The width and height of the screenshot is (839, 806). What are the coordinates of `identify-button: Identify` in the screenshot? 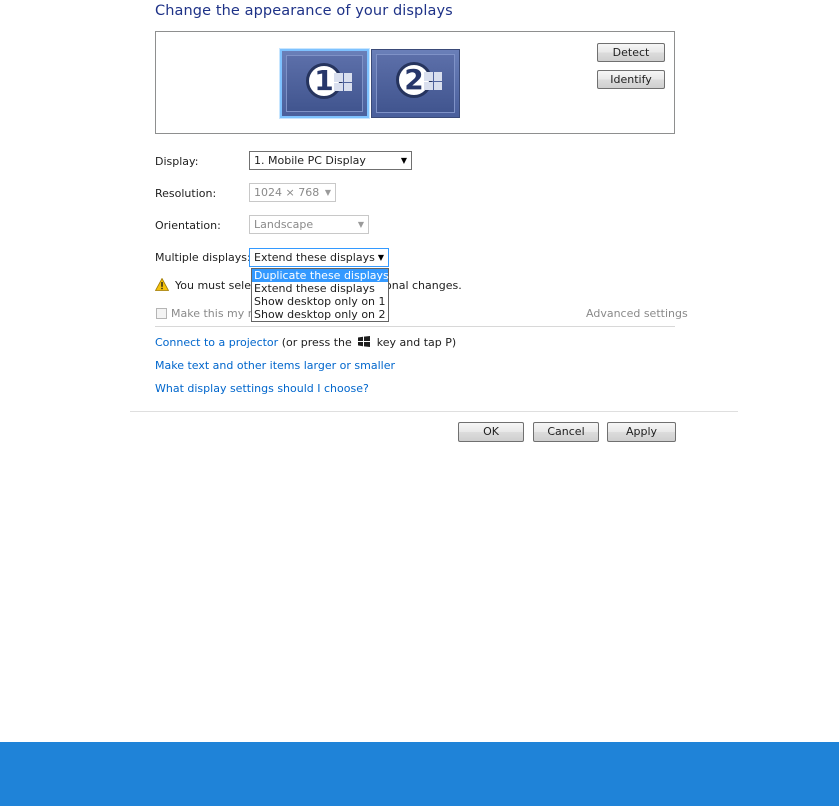 It's located at (631, 79).